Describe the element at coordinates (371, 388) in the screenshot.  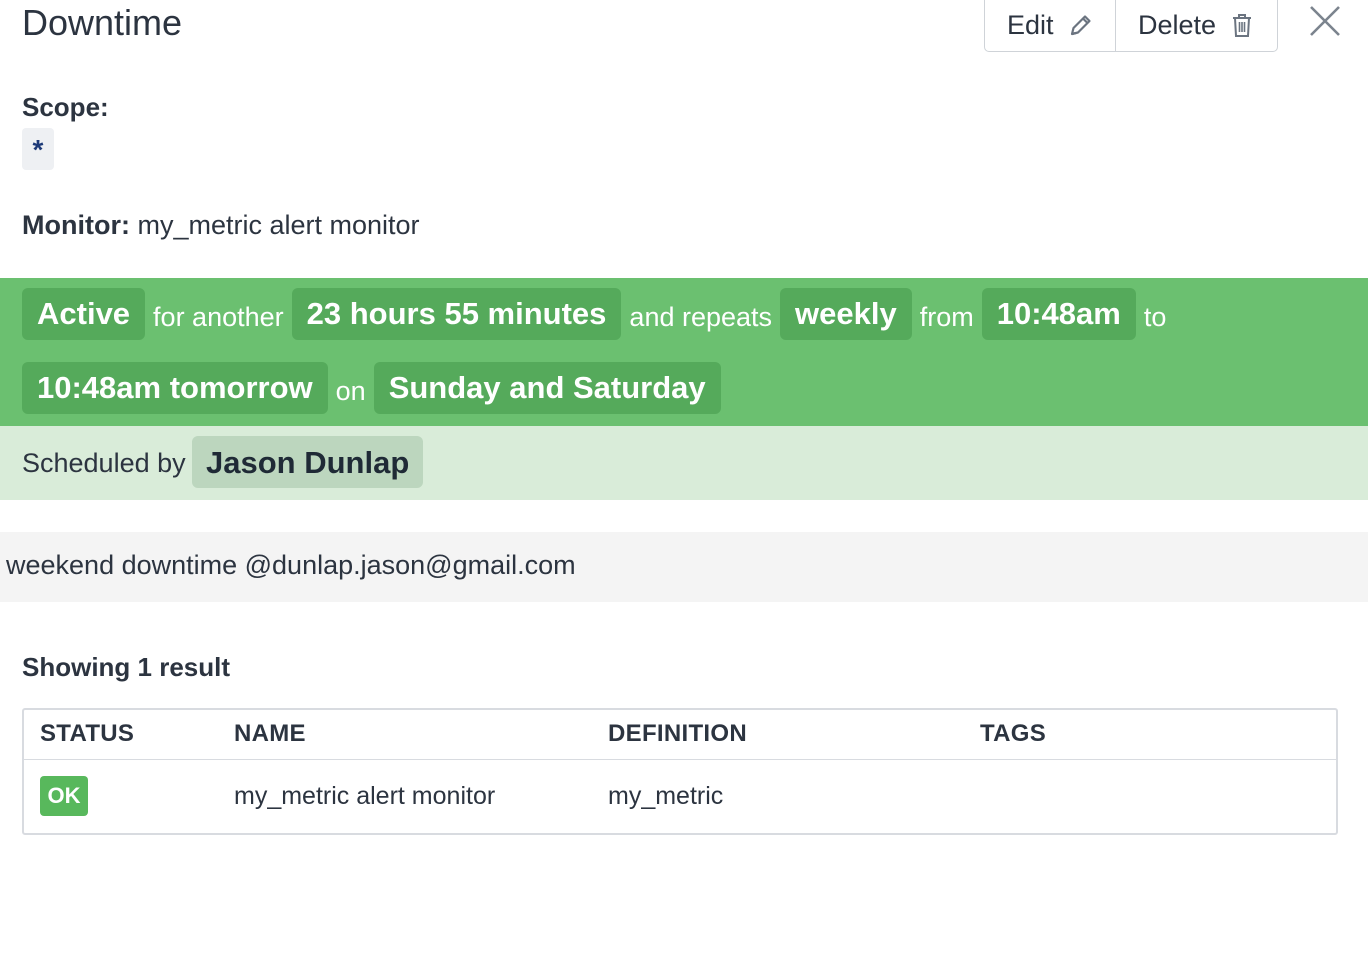
I see `schedule-row-2: 10:48am tomorrow on Sunday and Saturday` at that location.